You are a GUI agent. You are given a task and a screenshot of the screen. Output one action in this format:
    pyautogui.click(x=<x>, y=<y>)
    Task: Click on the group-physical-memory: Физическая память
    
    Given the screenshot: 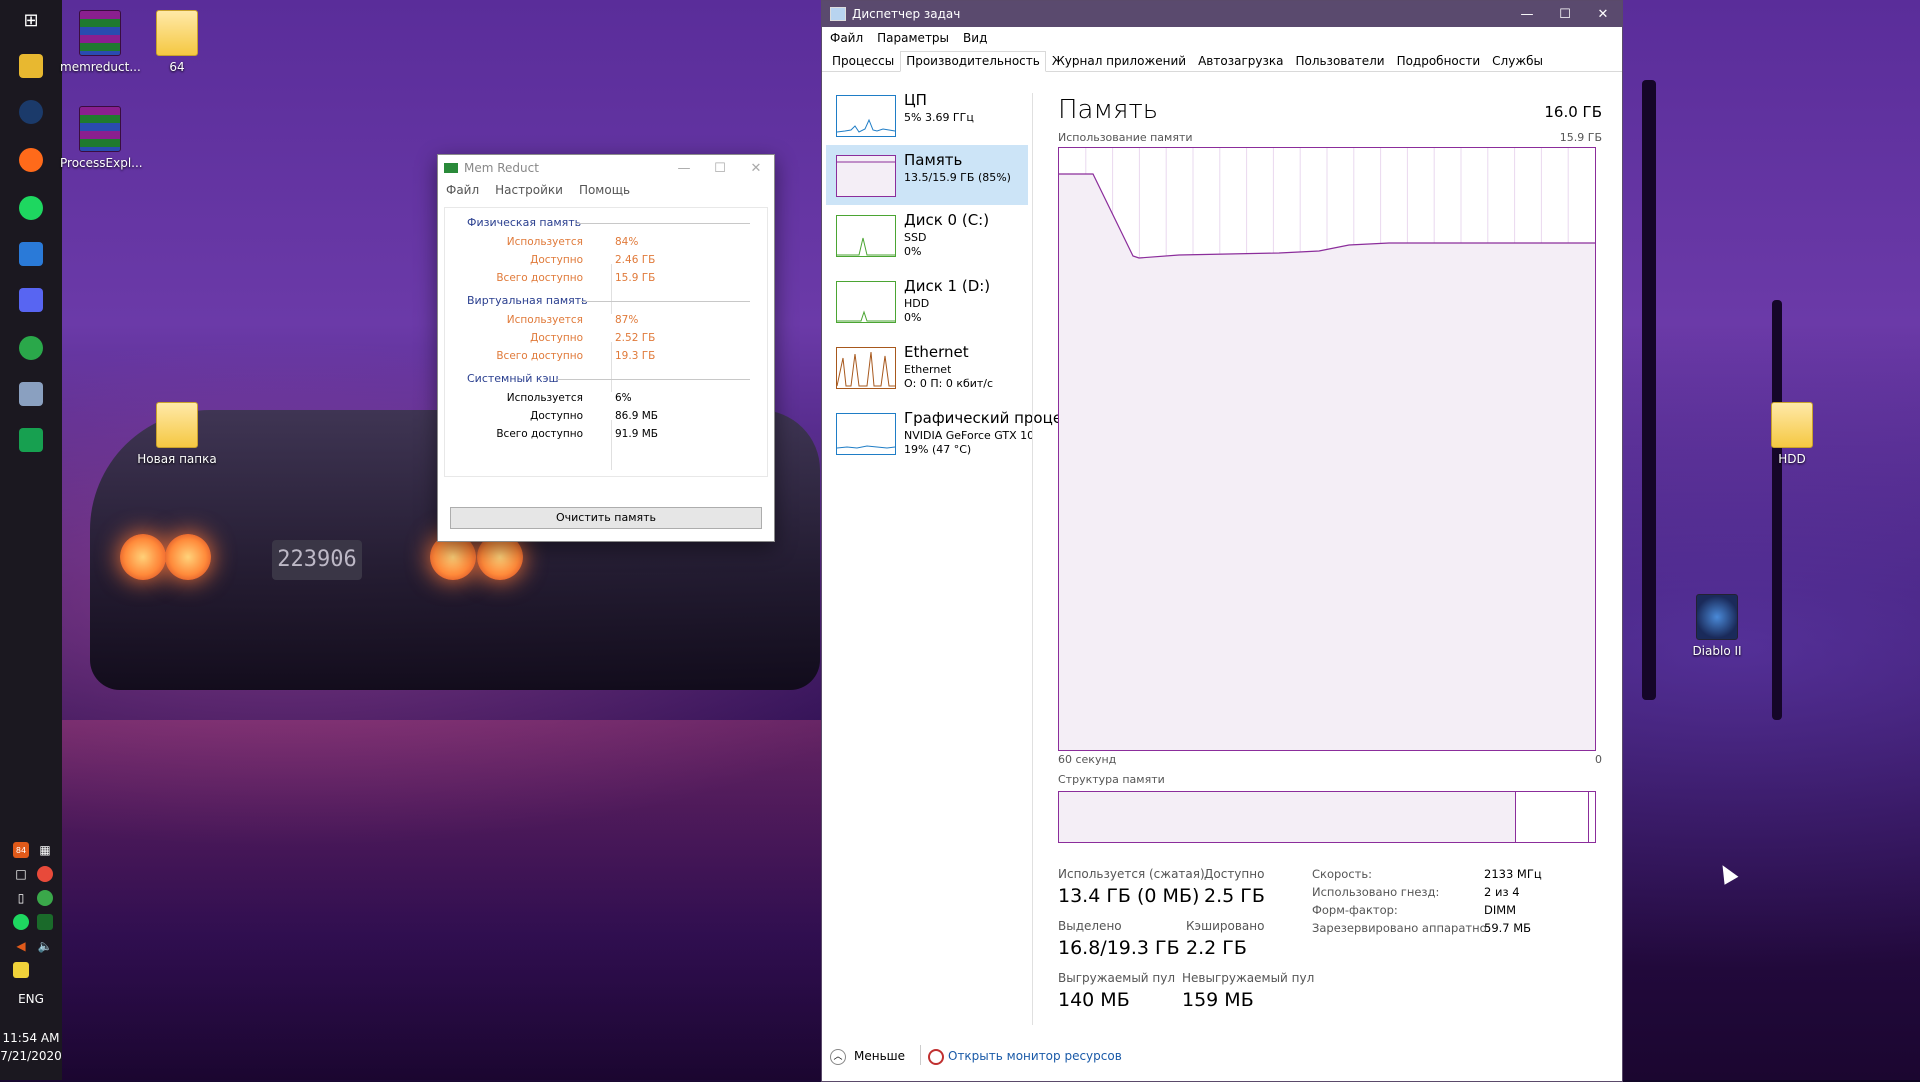 What is the action you would take?
    pyautogui.click(x=524, y=222)
    